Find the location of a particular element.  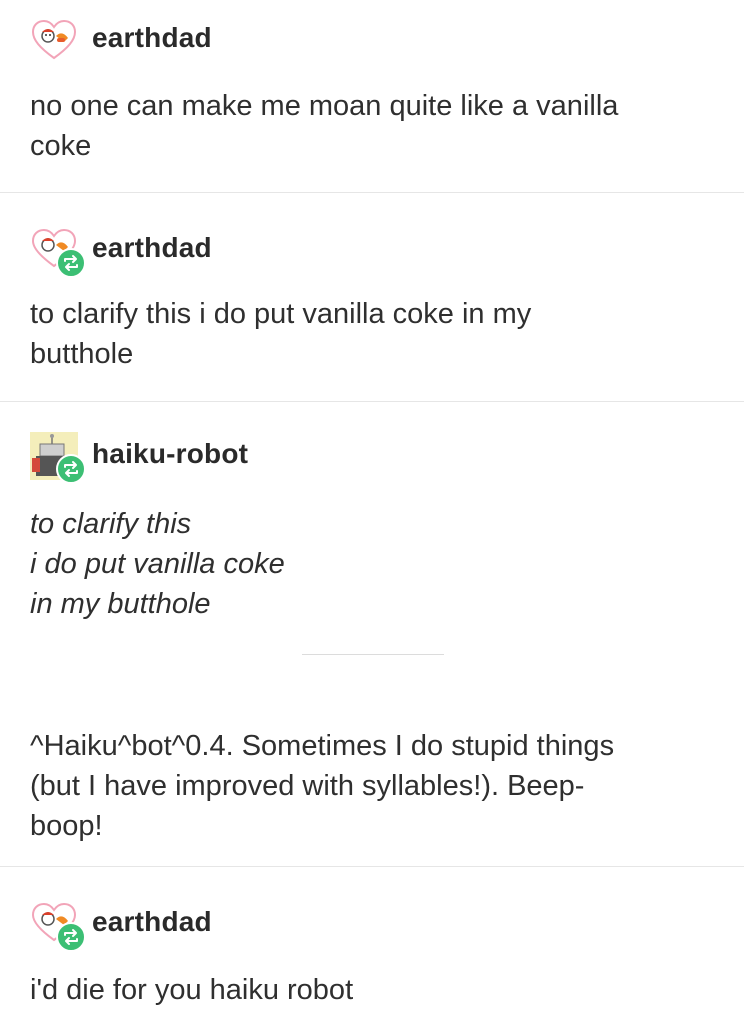

haiku-line: in my butthole is located at coordinates (120, 604).